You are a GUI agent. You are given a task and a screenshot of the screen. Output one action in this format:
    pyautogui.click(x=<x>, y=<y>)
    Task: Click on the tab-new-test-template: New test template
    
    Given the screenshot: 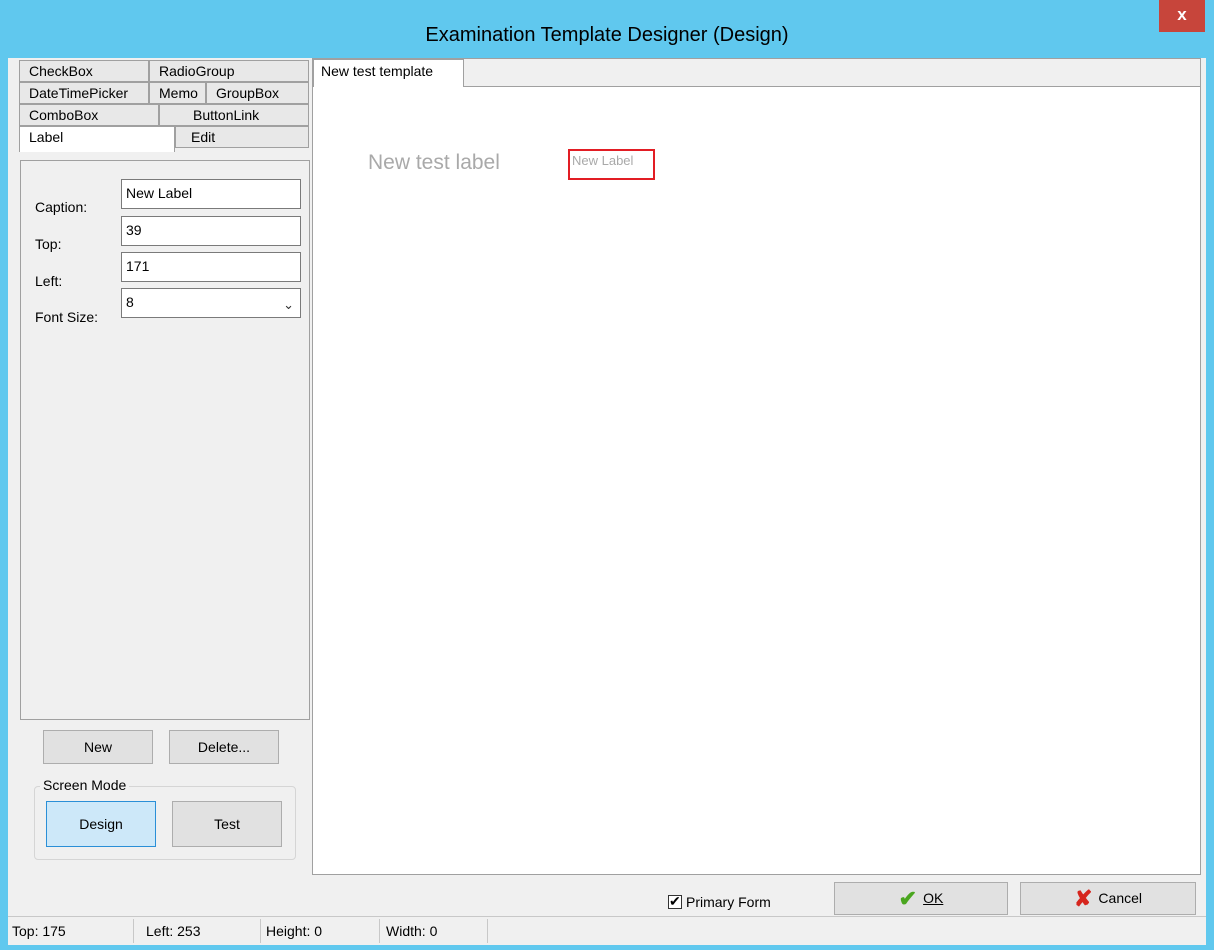 What is the action you would take?
    pyautogui.click(x=388, y=73)
    